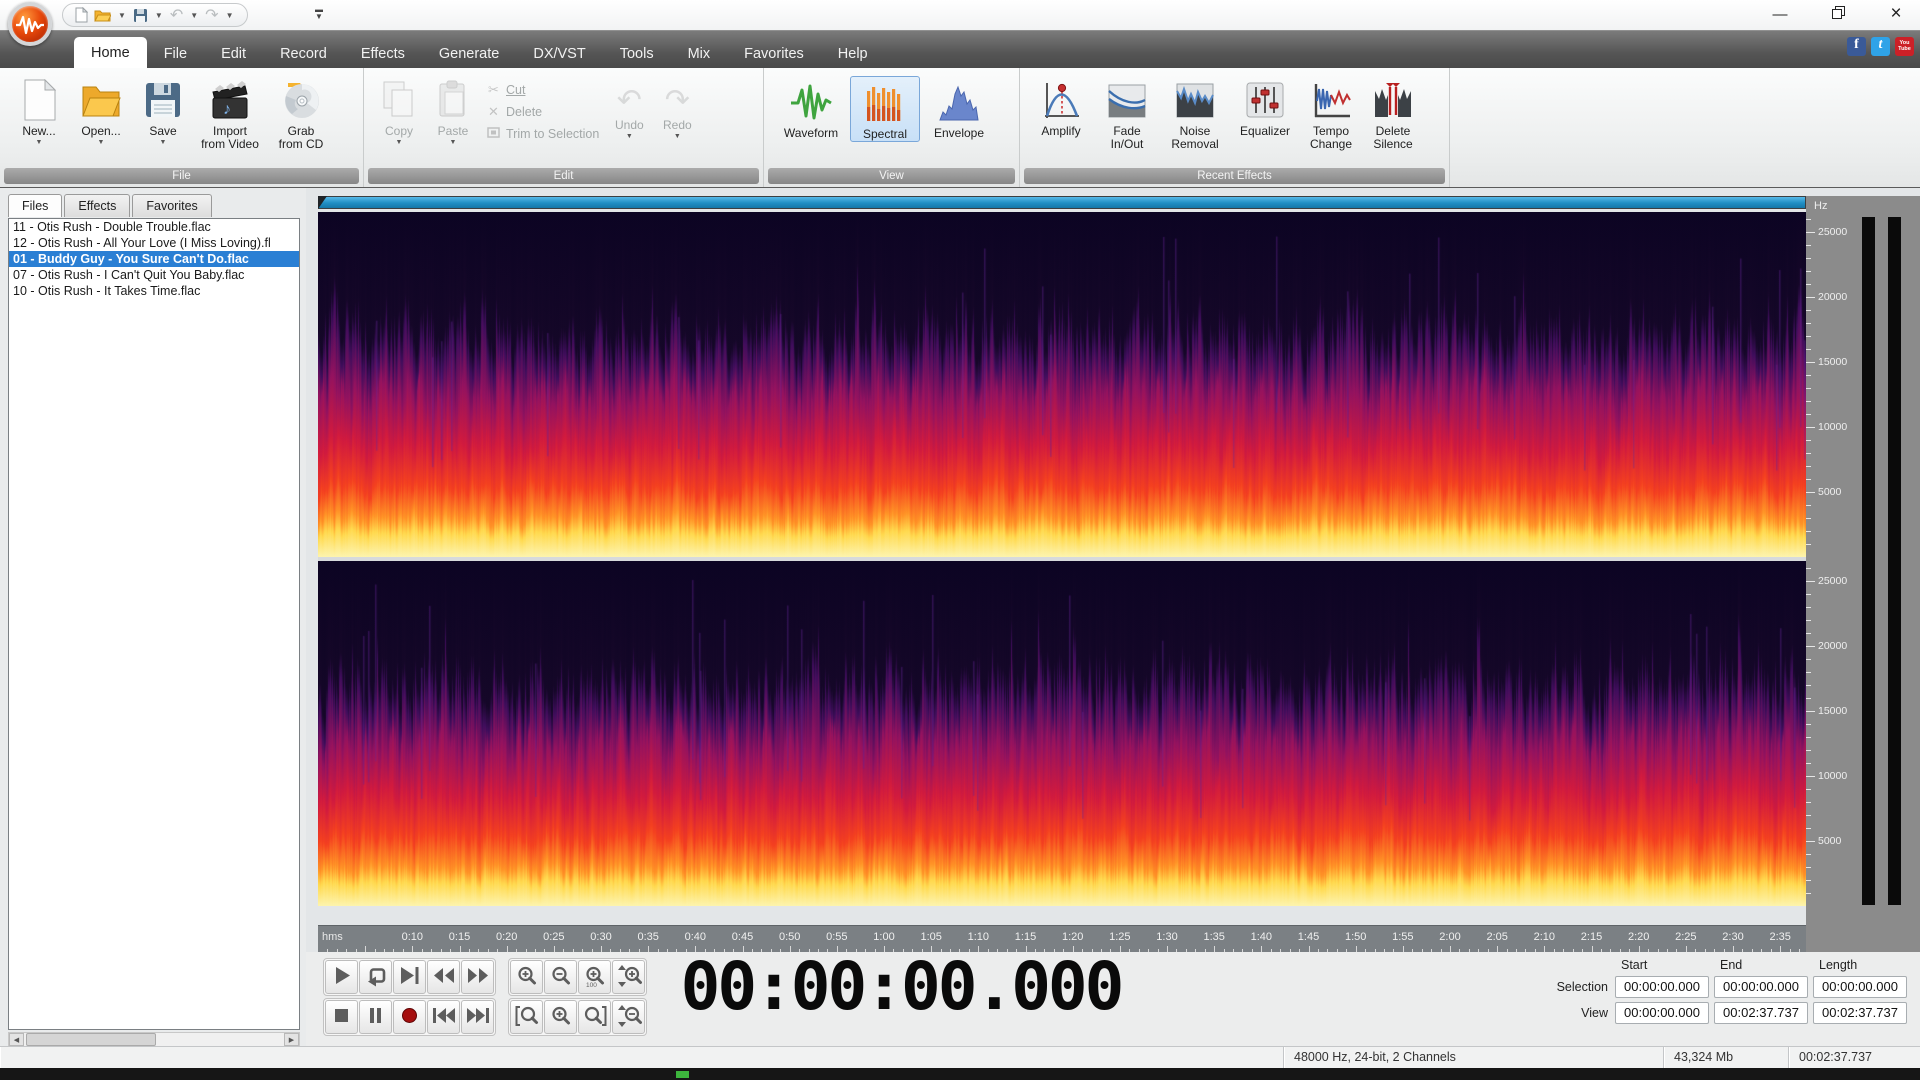 This screenshot has width=1920, height=1080. I want to click on cut-button: ✂ Cut, so click(542, 90).